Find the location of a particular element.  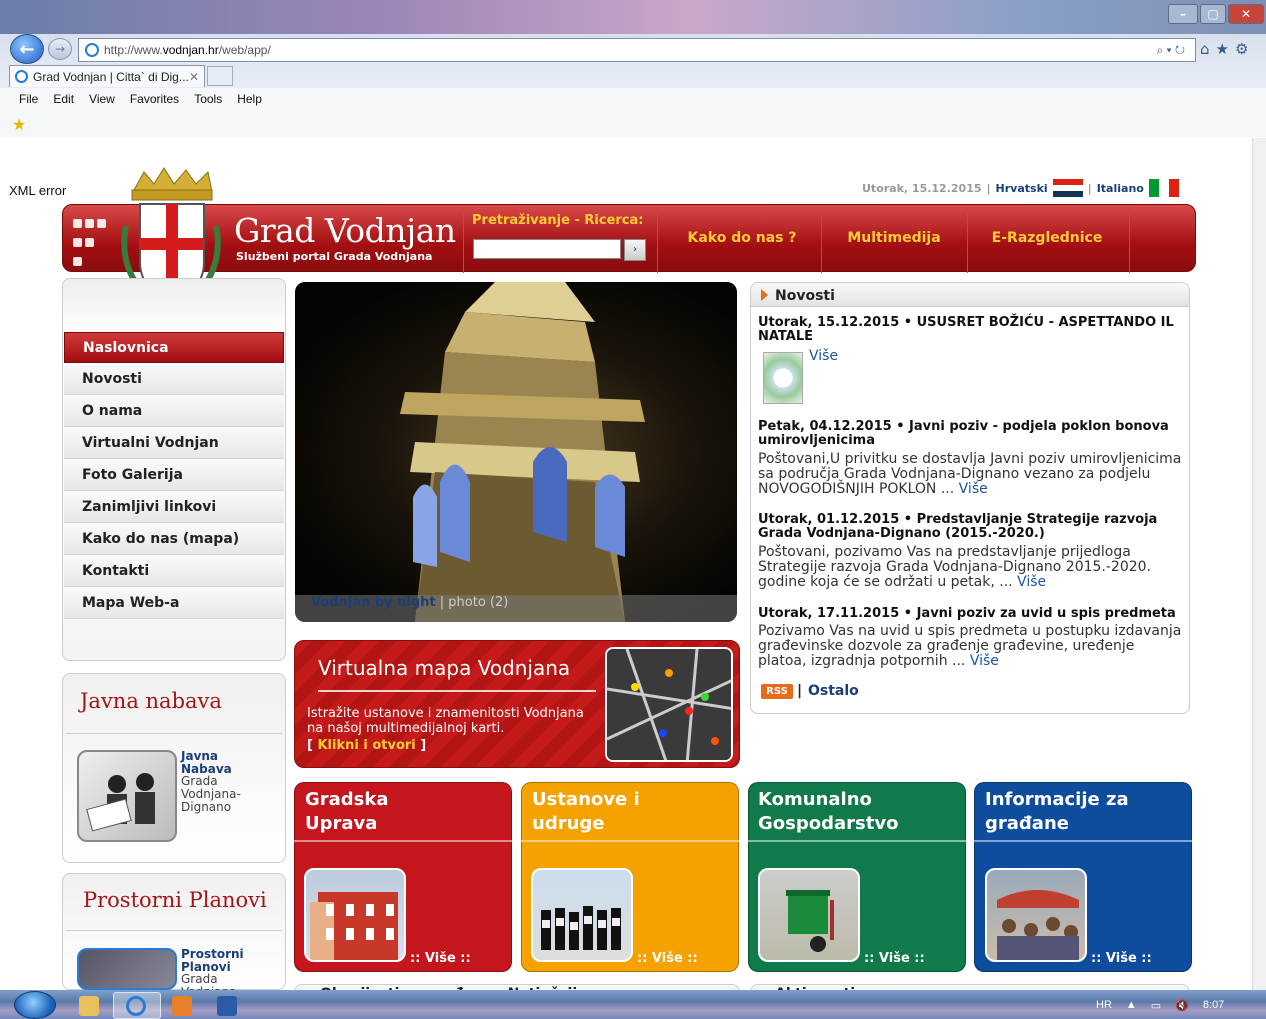

menu-bar: File Edit View Favorites Tools Help is located at coordinates (633, 99).